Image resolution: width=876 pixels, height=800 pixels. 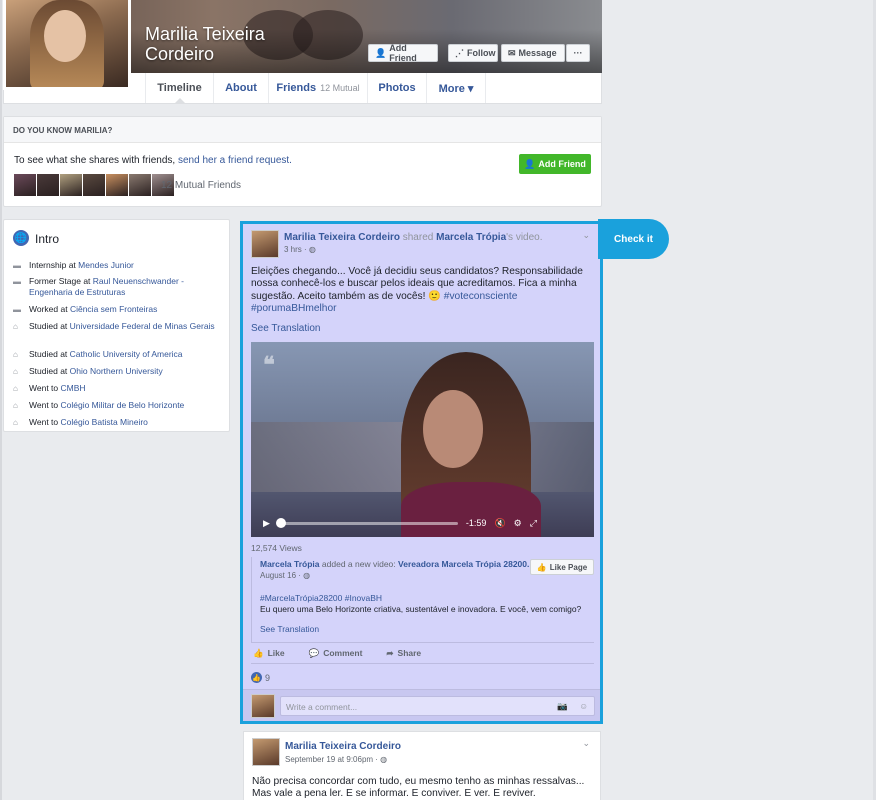 What do you see at coordinates (317, 88) in the screenshot?
I see `tab-friends: Friends 12 Mutual` at bounding box center [317, 88].